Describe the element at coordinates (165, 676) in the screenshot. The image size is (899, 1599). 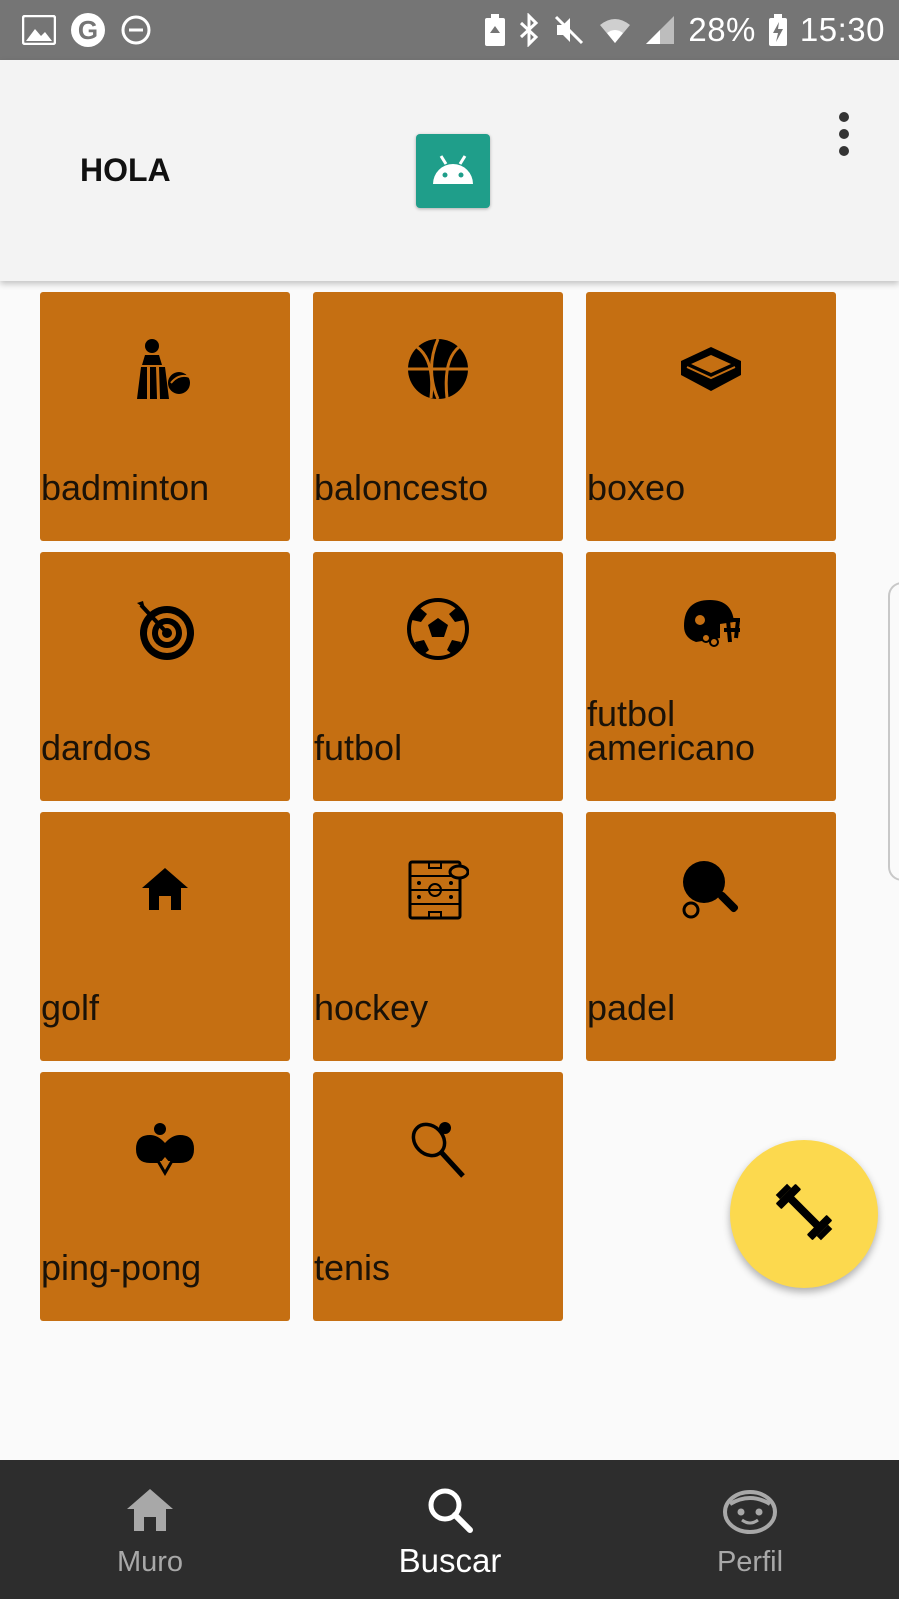
I see `sport-tile-dardos: dardos` at that location.